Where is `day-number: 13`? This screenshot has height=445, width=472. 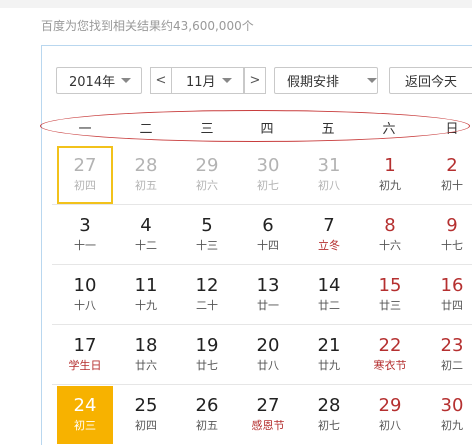 day-number: 13 is located at coordinates (268, 285).